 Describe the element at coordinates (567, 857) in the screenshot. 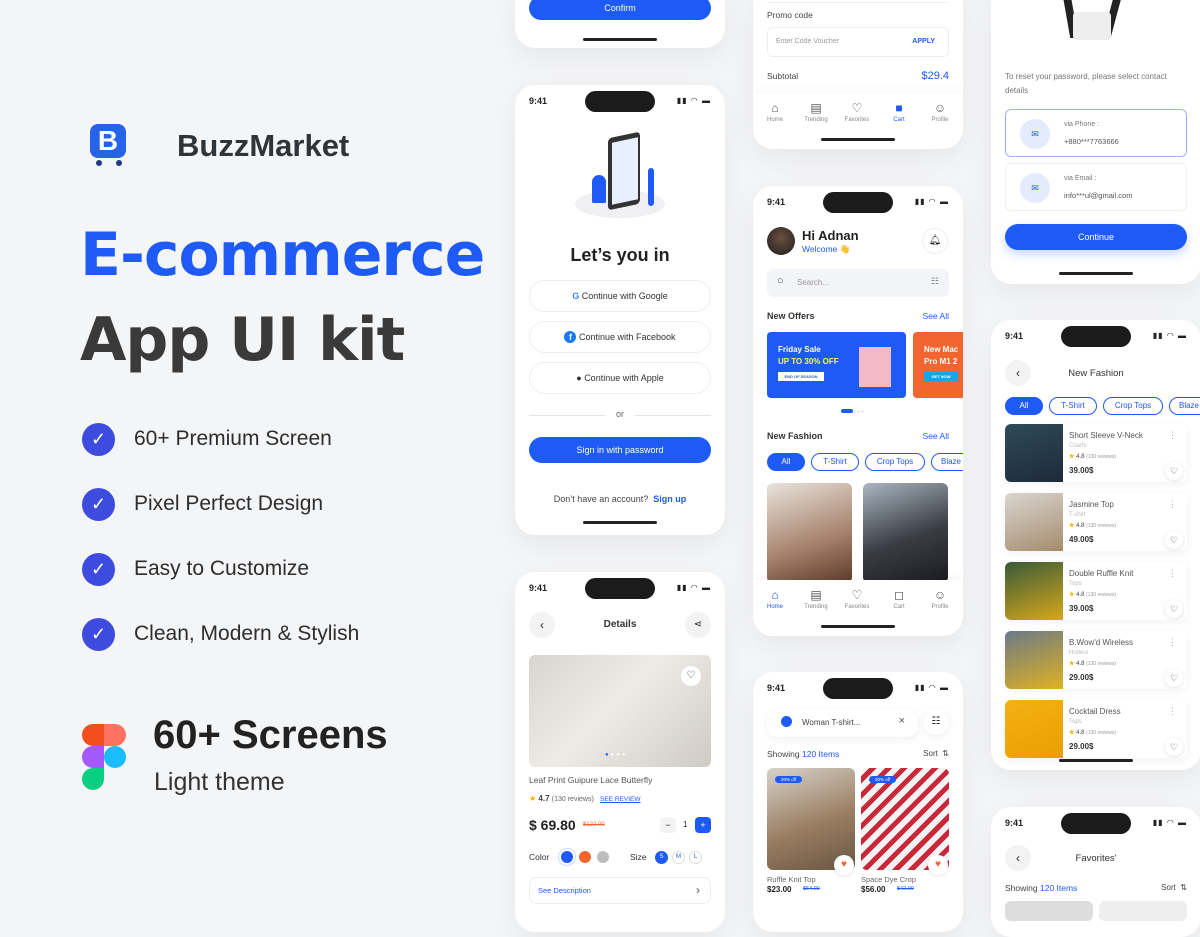

I see `color-swatch-blue` at that location.